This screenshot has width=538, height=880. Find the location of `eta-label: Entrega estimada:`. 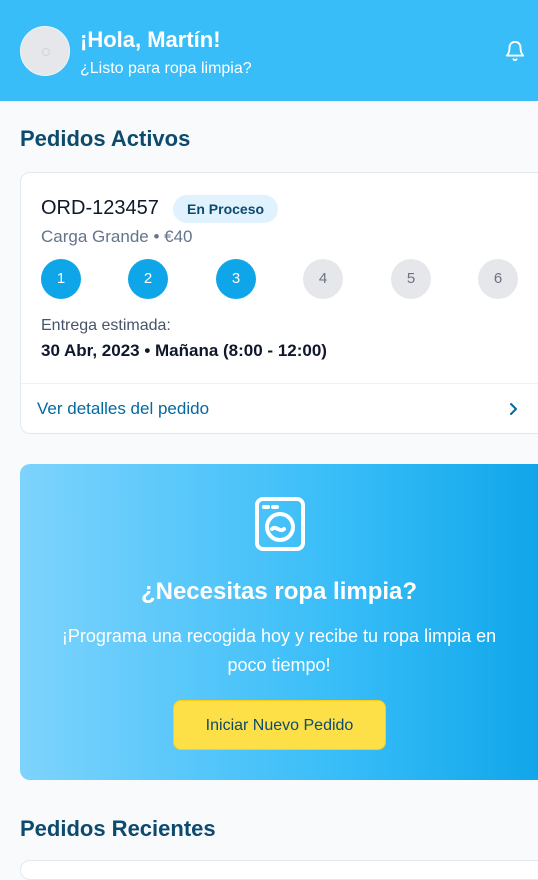

eta-label: Entrega estimada: is located at coordinates (106, 325).